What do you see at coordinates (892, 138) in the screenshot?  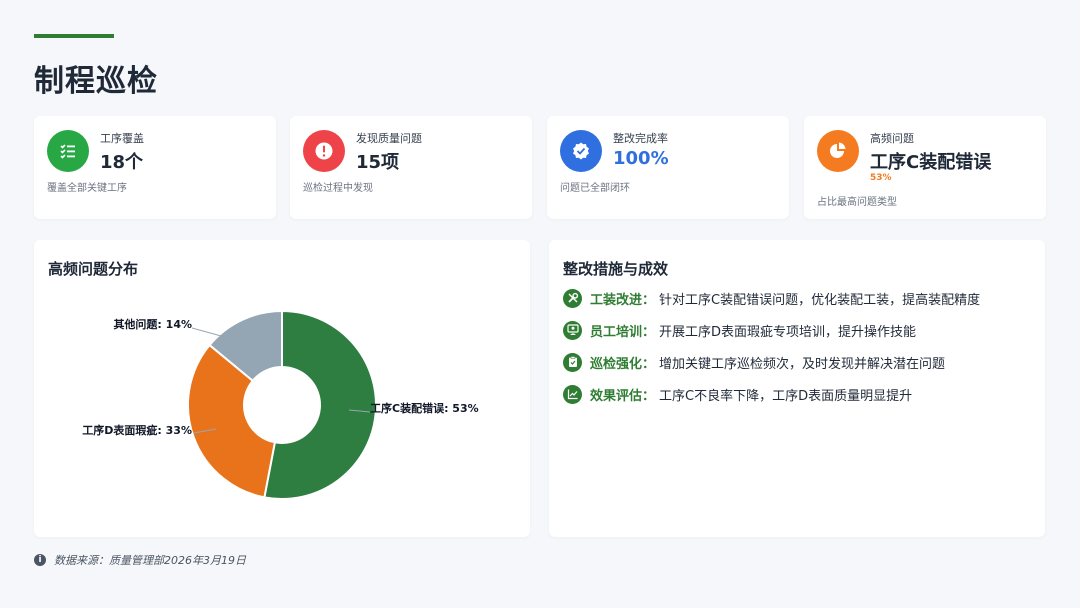 I see `kpi-label: 高频问题` at bounding box center [892, 138].